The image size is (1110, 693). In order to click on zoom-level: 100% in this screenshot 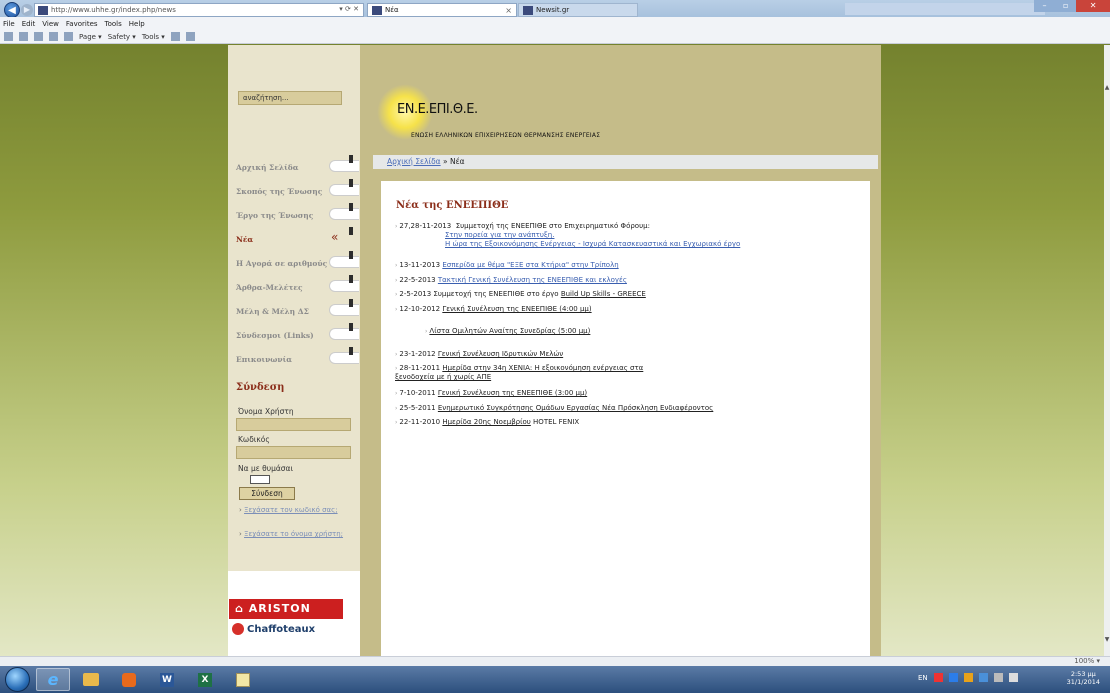, I will do `click(1084, 661)`.